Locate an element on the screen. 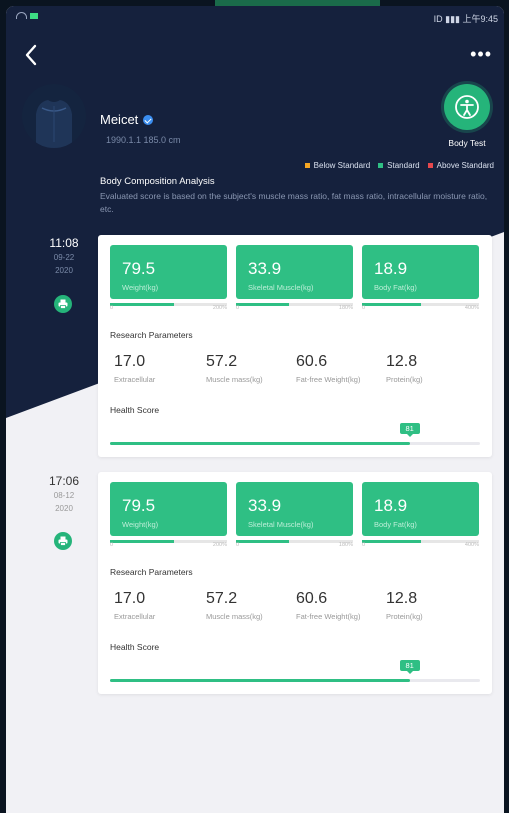 Image resolution: width=509 pixels, height=813 pixels. body-test-label: Body Test is located at coordinates (467, 143).